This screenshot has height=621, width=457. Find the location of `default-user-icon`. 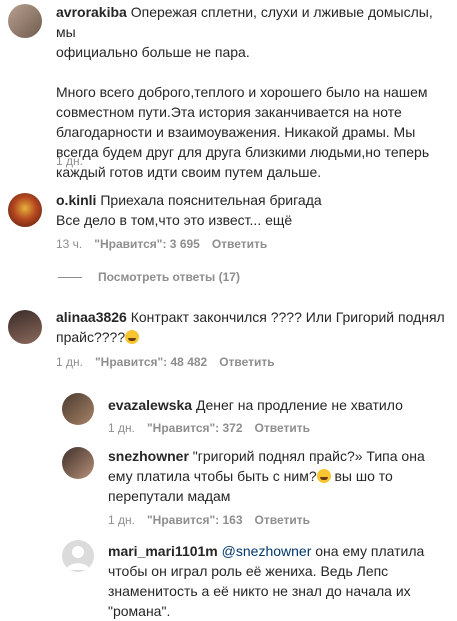

default-user-icon is located at coordinates (78, 558).